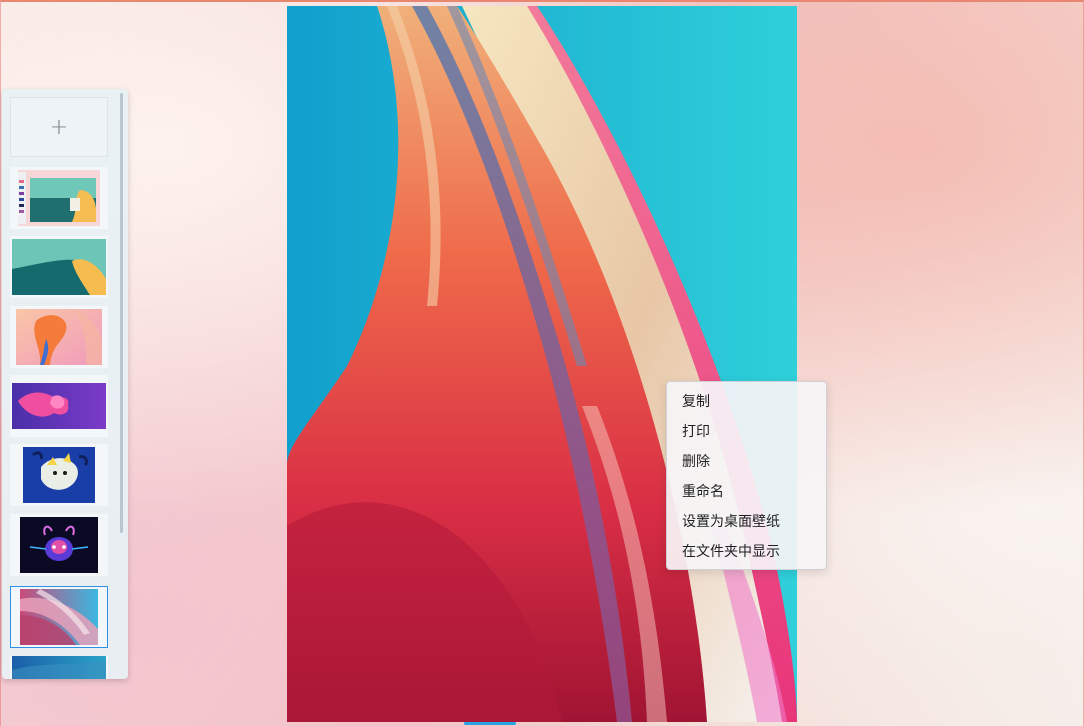 The image size is (1084, 726). I want to click on thumbnail-sidebar: +, so click(65, 384).